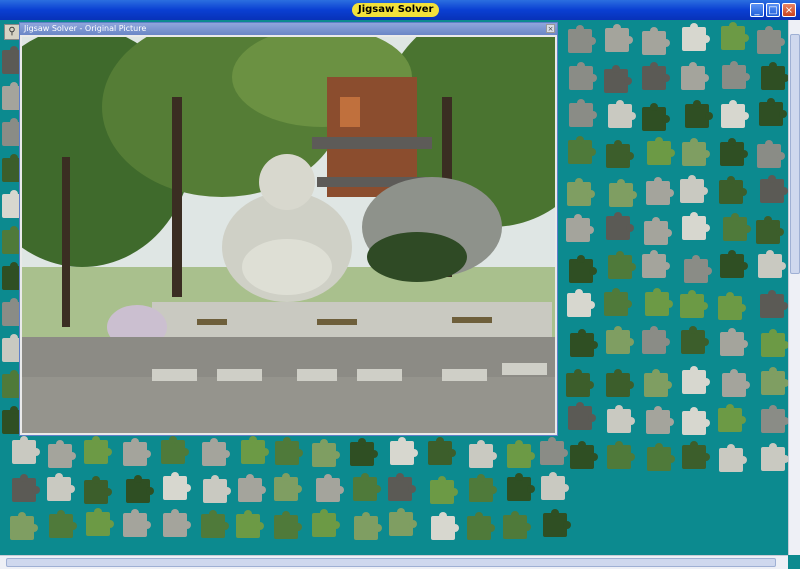 This screenshot has height=569, width=800. What do you see at coordinates (550, 28) in the screenshot?
I see `picture-window-close-button: ×` at bounding box center [550, 28].